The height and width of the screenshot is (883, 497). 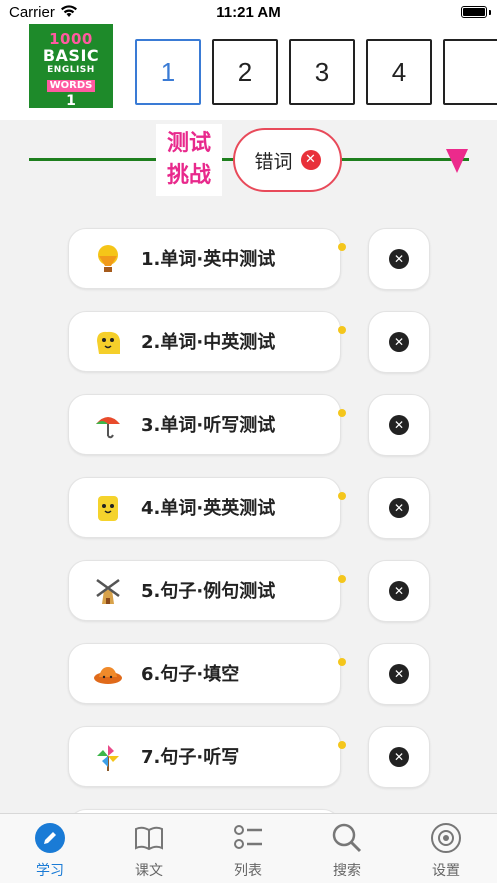 I want to click on logo-line2: BASIC, so click(x=71, y=55).